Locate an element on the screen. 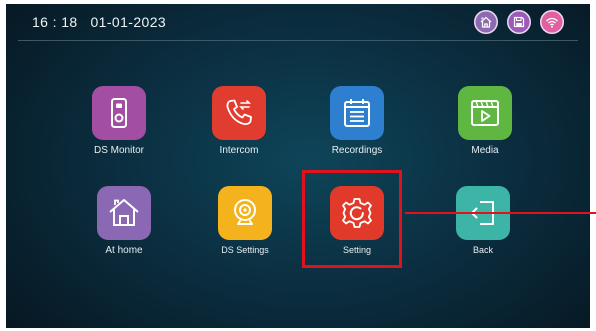 The width and height of the screenshot is (596, 331). calendar-list-icon is located at coordinates (357, 113).